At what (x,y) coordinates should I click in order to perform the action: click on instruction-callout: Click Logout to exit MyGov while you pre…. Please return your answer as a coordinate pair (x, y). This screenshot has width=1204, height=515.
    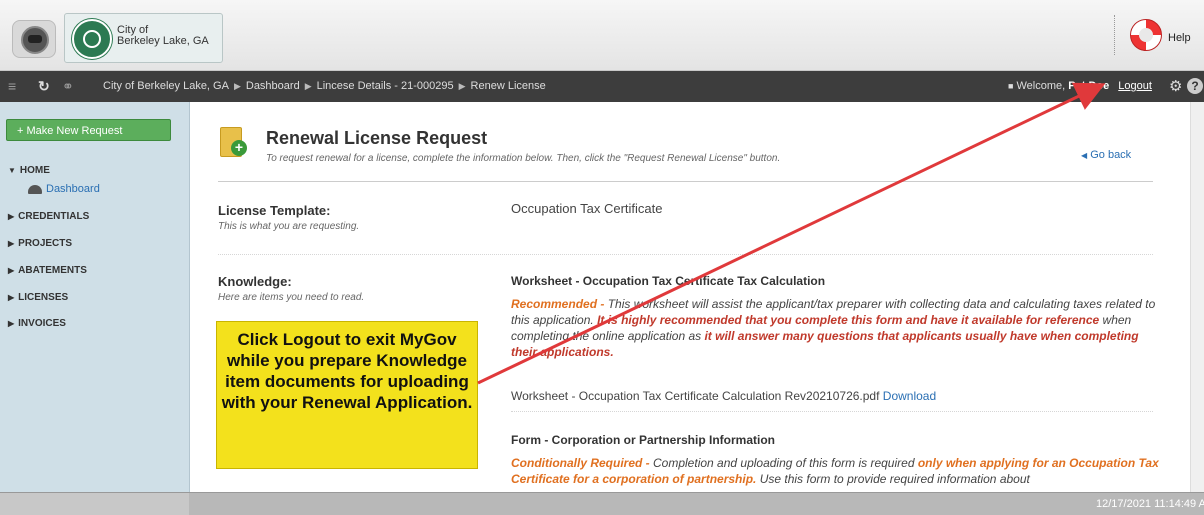
    Looking at the image, I should click on (347, 395).